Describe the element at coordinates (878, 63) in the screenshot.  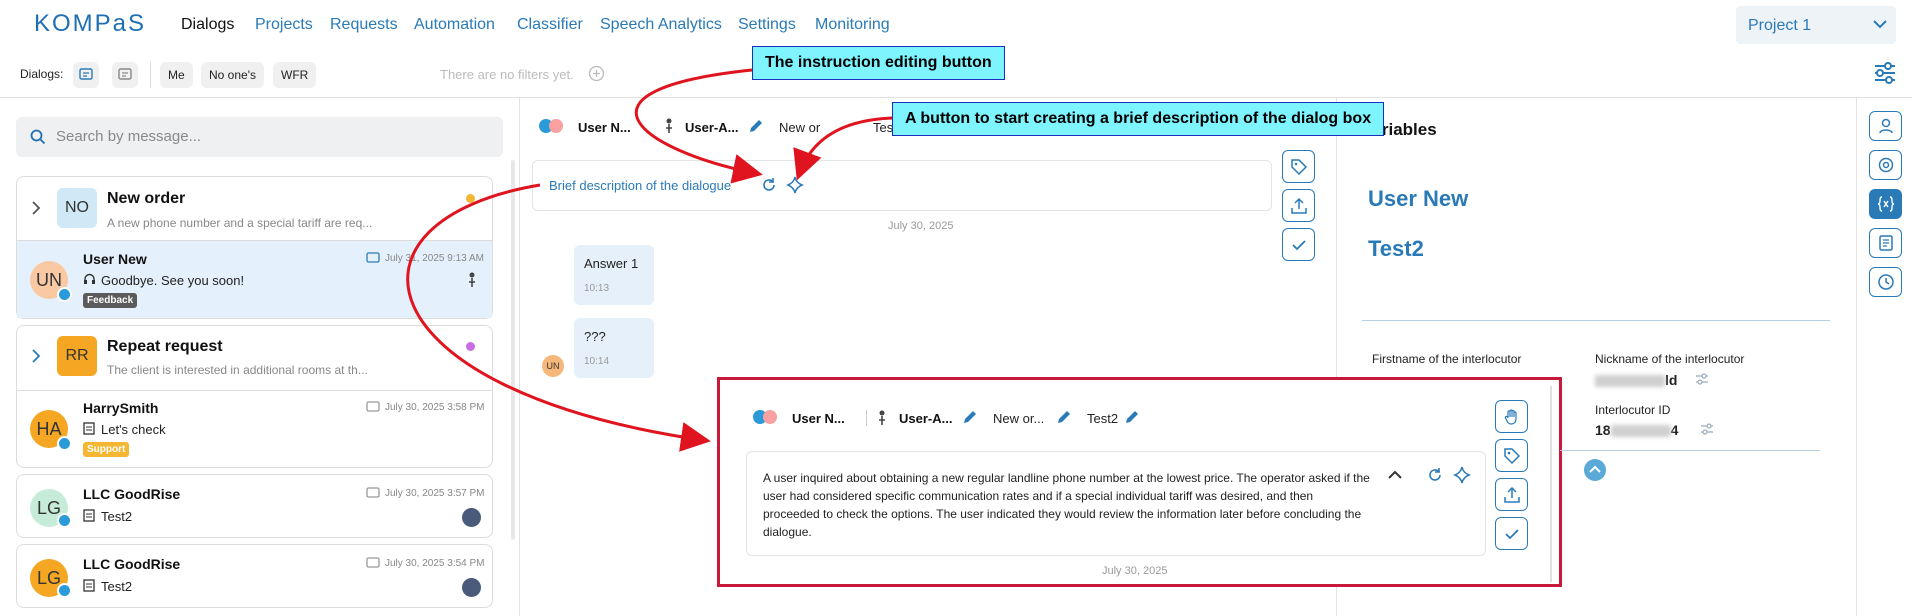
I see `callout-instruction: The instruction editing button` at that location.